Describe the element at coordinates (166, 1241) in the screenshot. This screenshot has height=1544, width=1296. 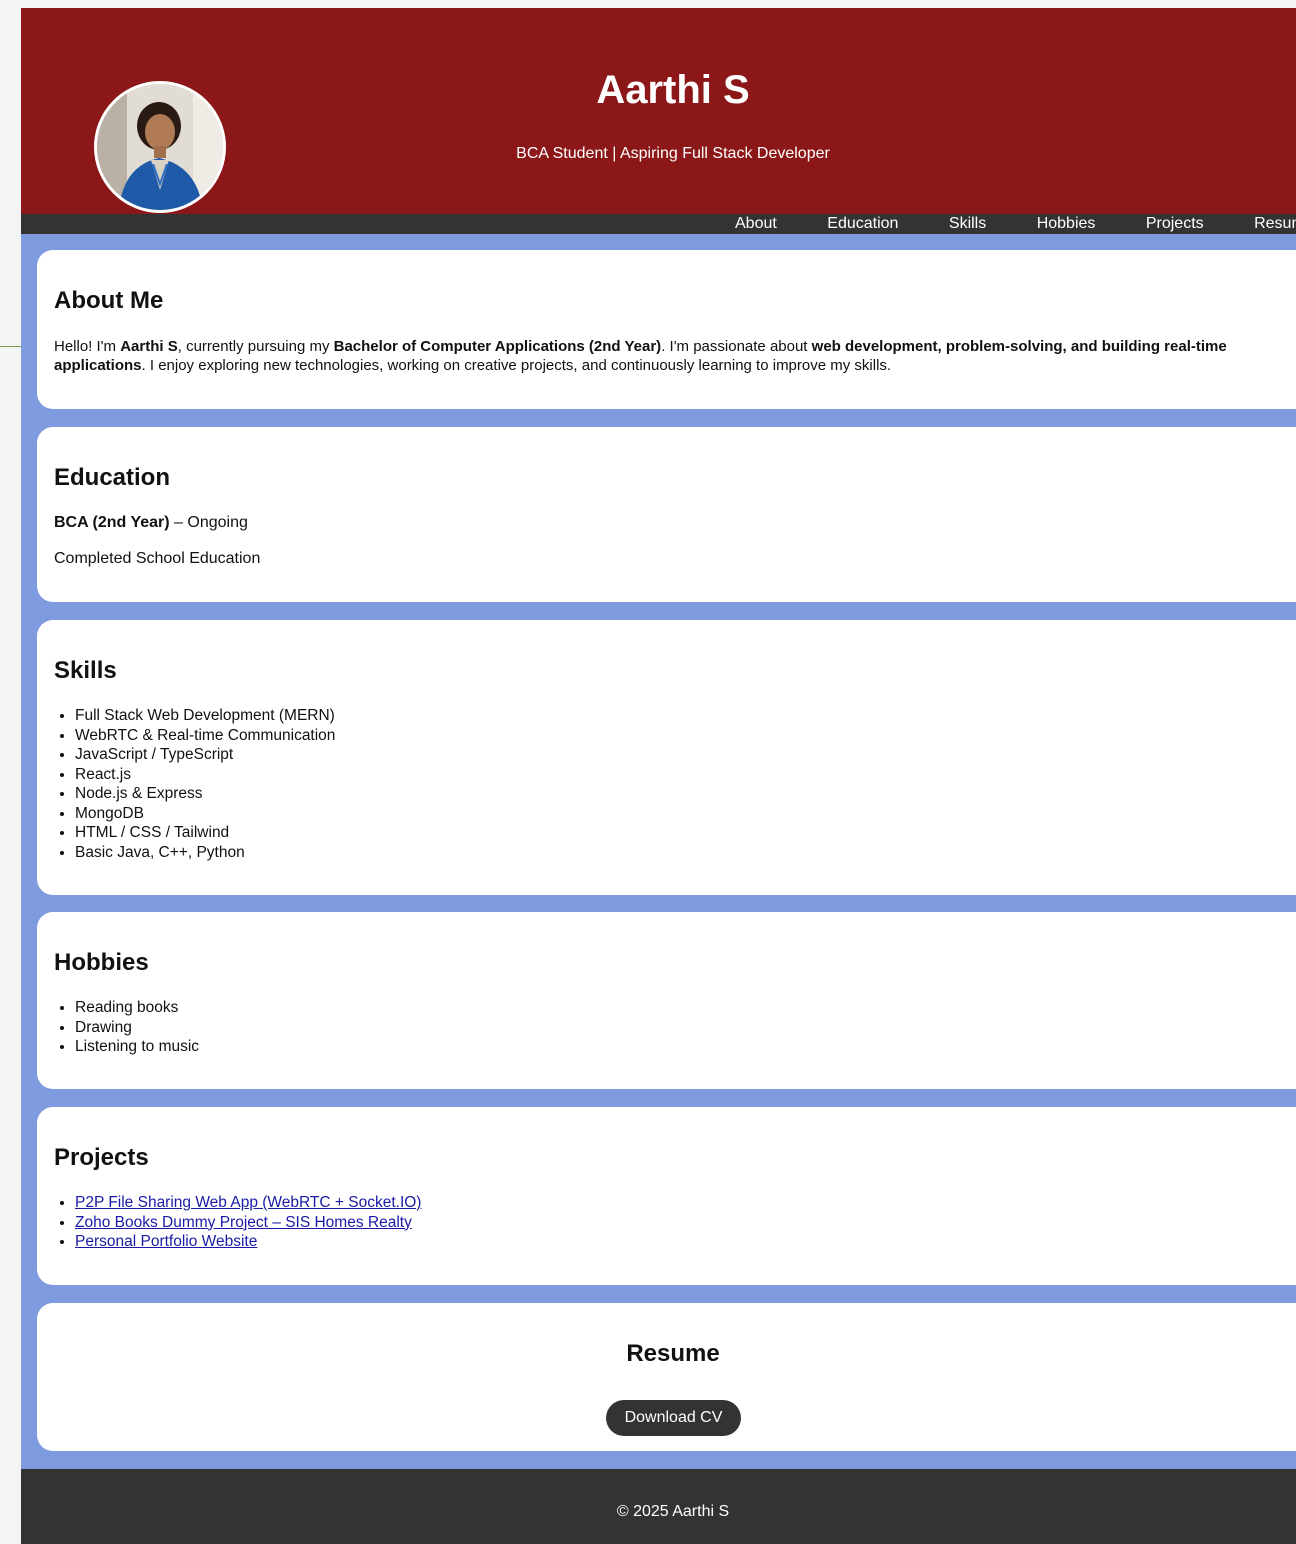
I see `project-link: Personal Portfolio Website` at that location.